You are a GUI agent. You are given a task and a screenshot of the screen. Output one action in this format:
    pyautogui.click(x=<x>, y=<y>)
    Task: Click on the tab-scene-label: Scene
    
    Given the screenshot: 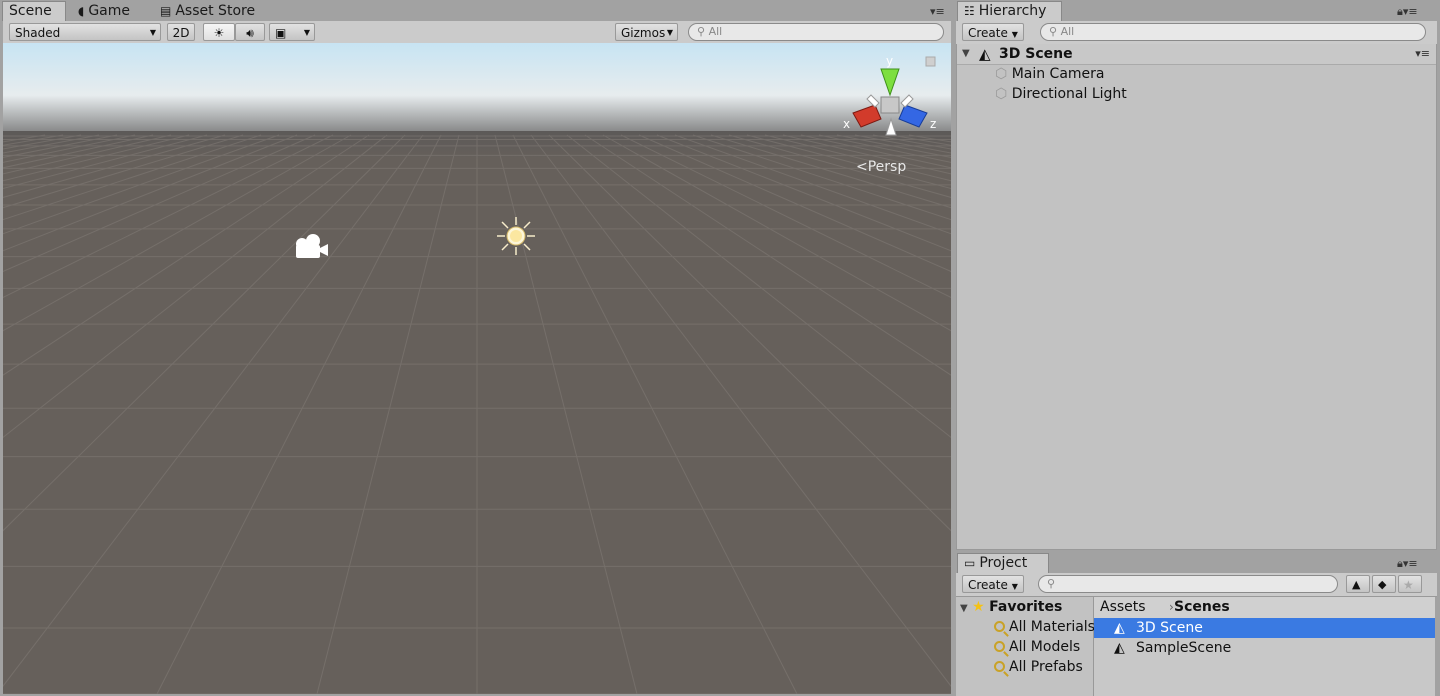 What is the action you would take?
    pyautogui.click(x=30, y=11)
    